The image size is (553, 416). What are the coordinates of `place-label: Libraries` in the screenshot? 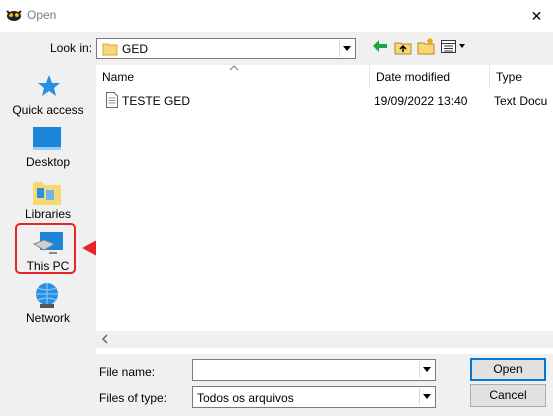 It's located at (48, 214).